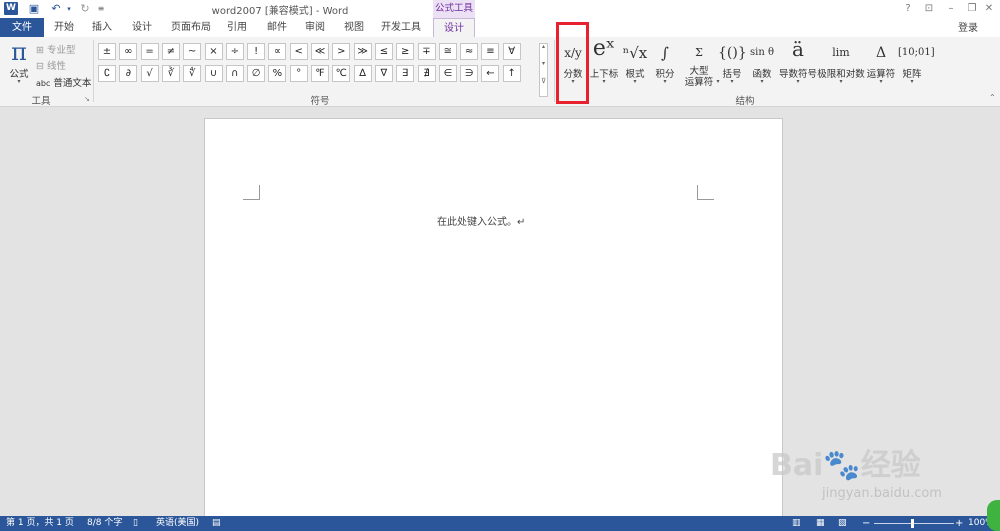 This screenshot has width=1000, height=531. I want to click on zoom-out-icon: −, so click(866, 523).